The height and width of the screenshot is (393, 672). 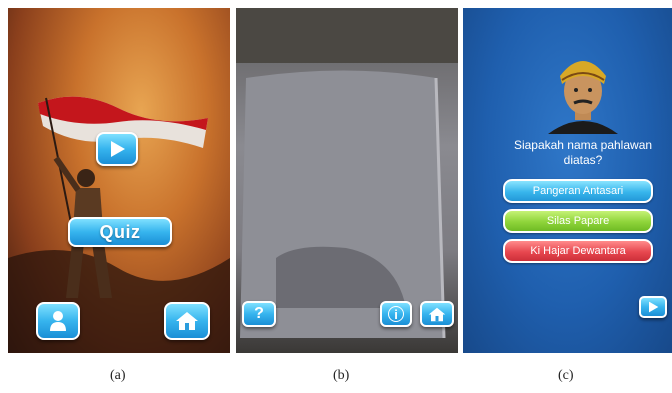 I want to click on caption-a: (a), so click(x=118, y=375).